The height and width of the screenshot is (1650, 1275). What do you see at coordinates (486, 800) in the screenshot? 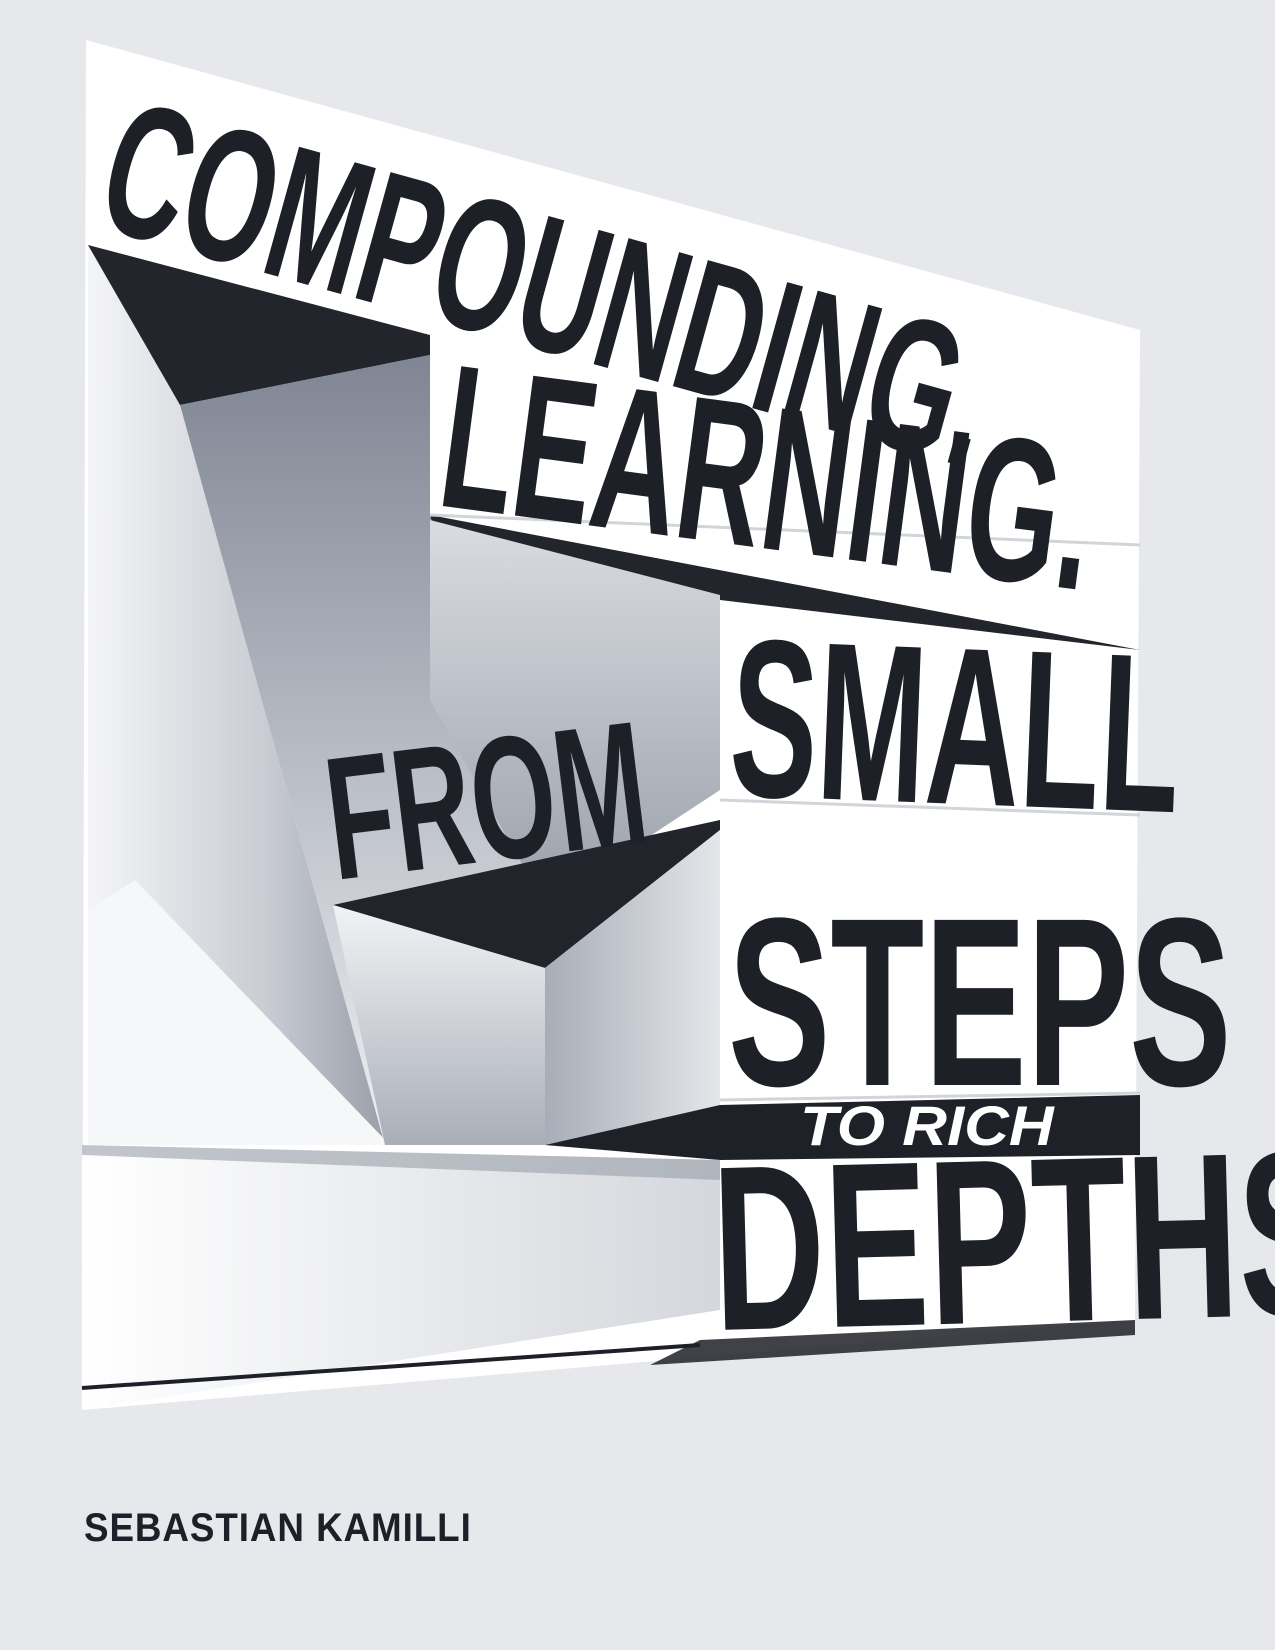
I see `title-line-3: FROM` at bounding box center [486, 800].